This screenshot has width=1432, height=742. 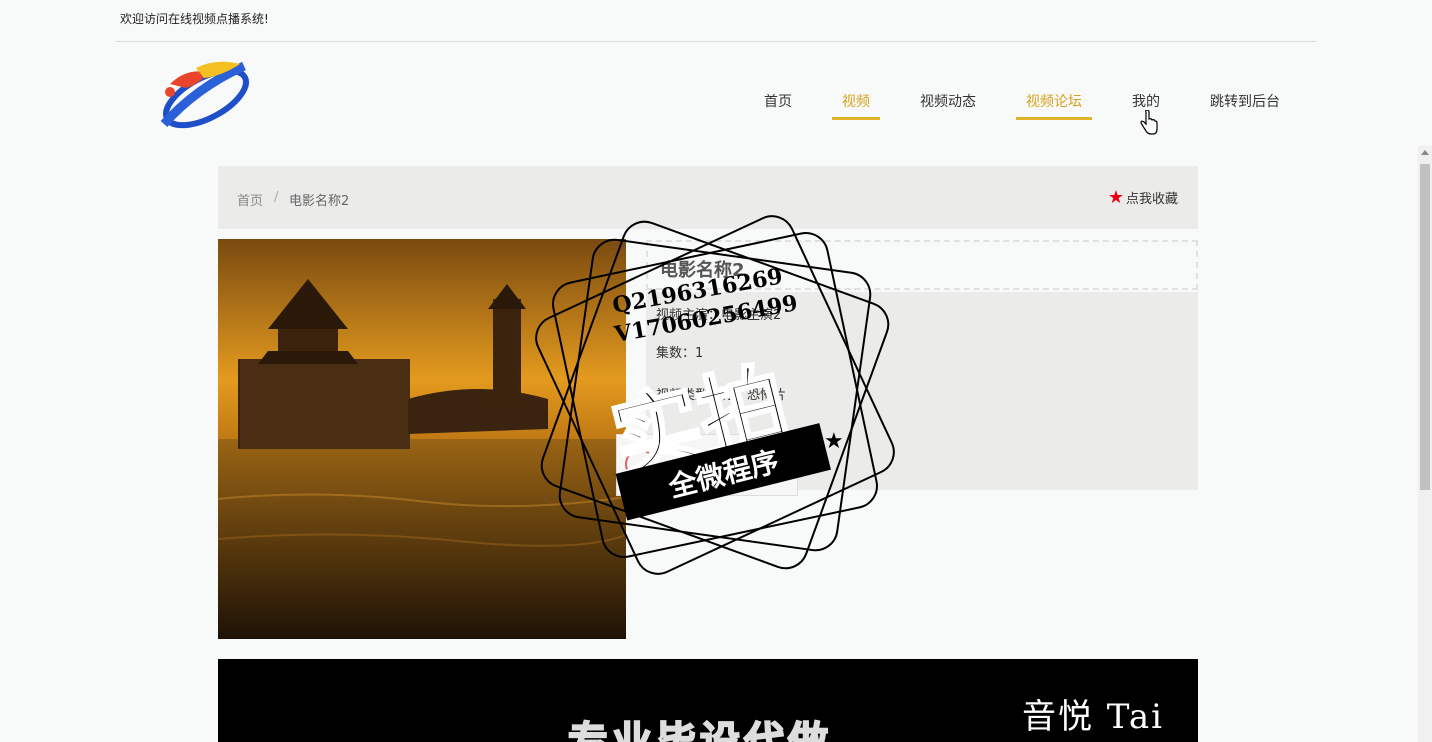 I want to click on breadcrumb: 首页 / 电影名称2 ★ 点我收藏, so click(x=708, y=197).